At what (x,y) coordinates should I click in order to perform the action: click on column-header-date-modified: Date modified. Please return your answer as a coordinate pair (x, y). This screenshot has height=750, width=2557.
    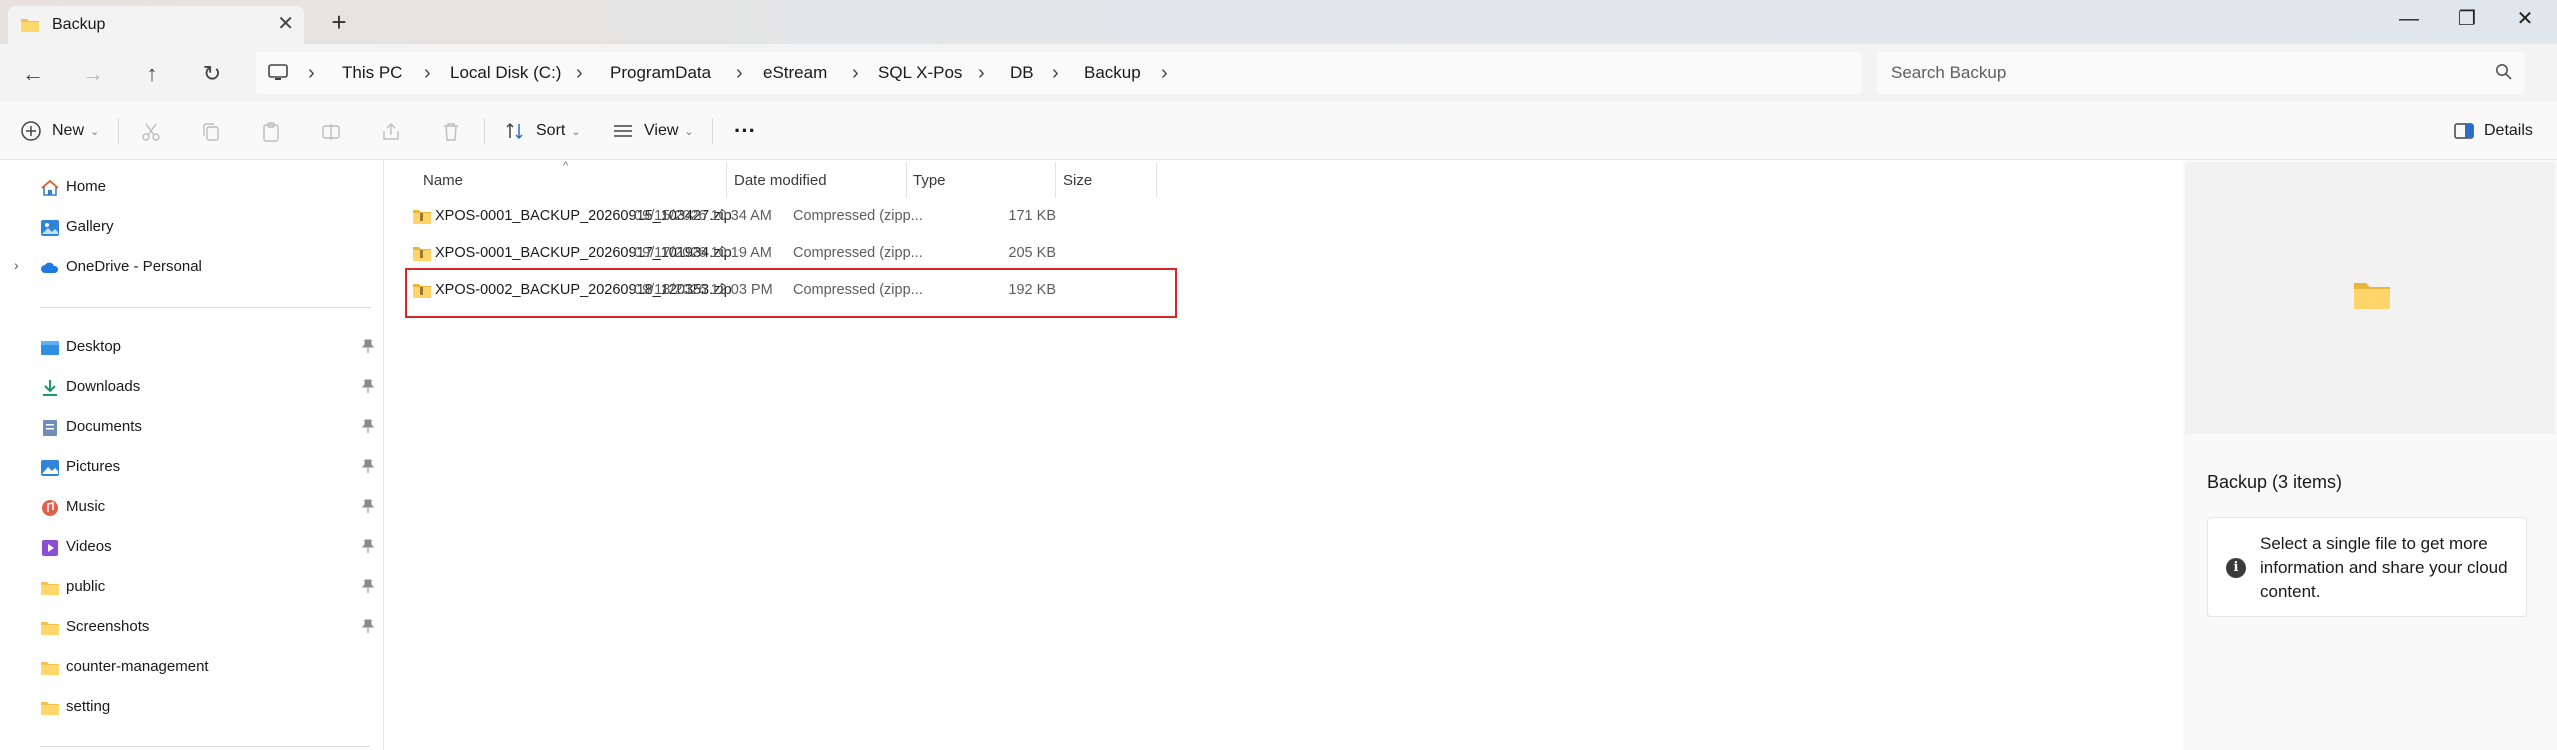
    Looking at the image, I should click on (780, 181).